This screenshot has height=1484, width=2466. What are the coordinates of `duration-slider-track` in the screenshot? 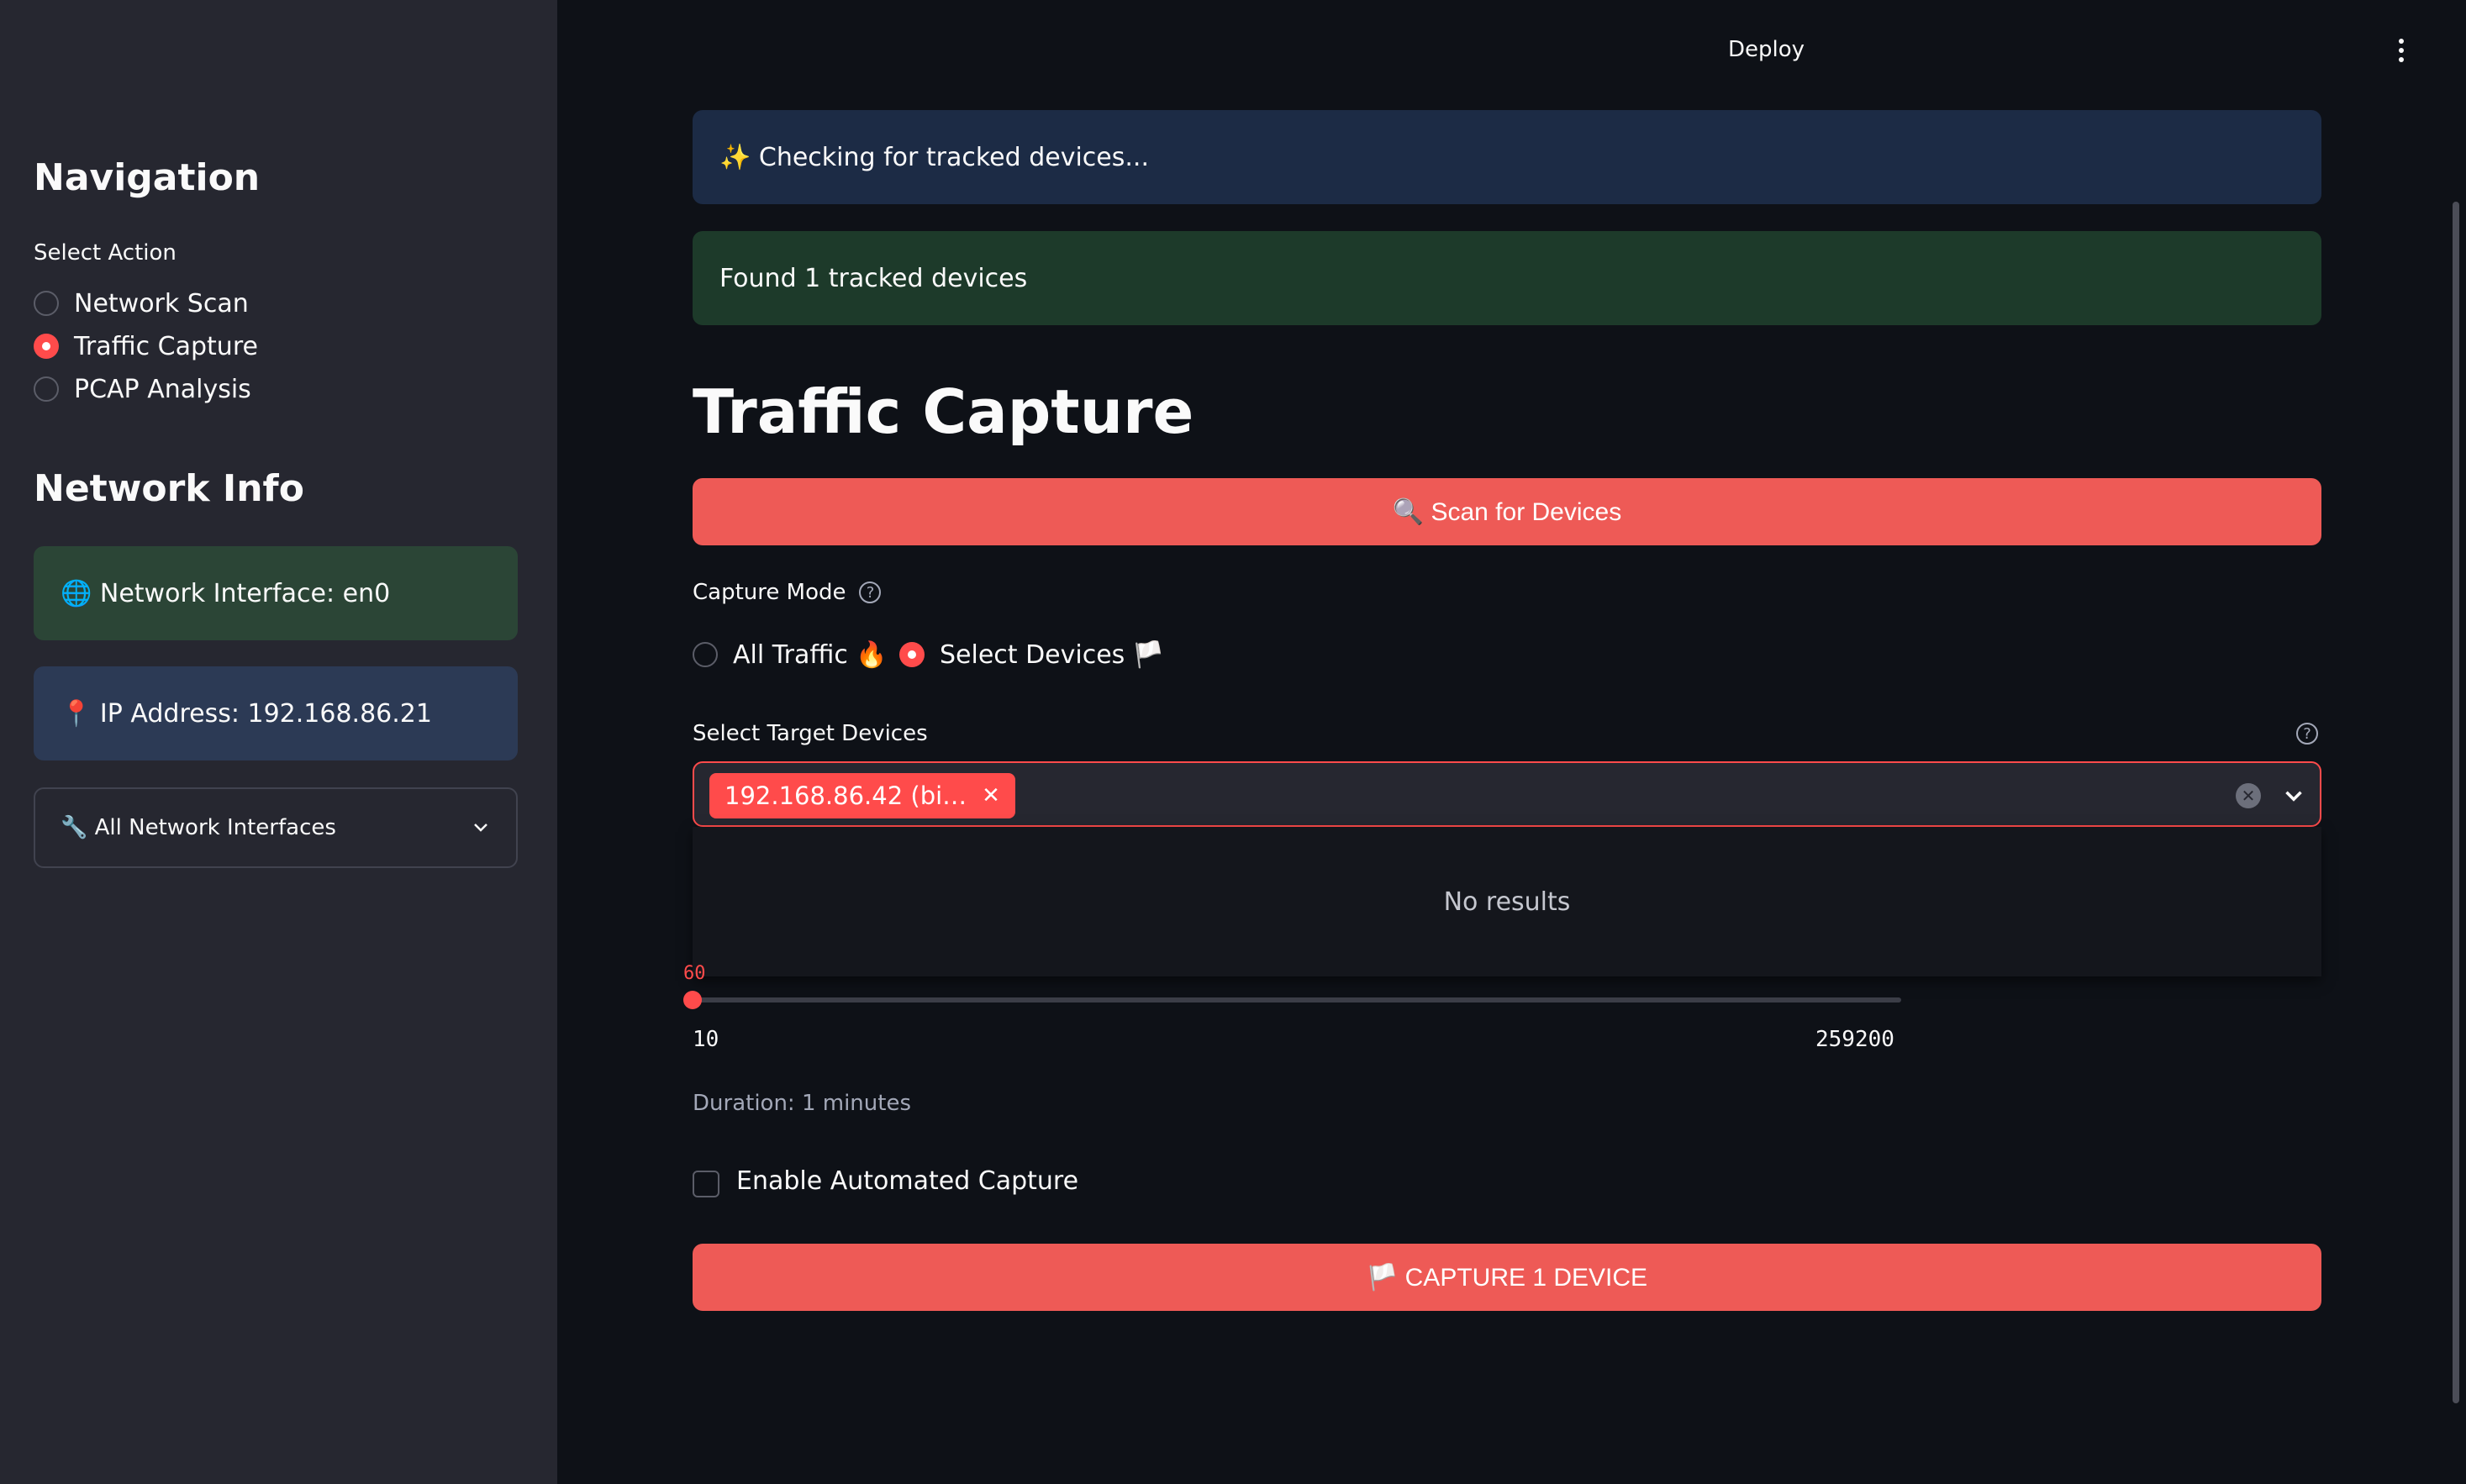 It's located at (1297, 999).